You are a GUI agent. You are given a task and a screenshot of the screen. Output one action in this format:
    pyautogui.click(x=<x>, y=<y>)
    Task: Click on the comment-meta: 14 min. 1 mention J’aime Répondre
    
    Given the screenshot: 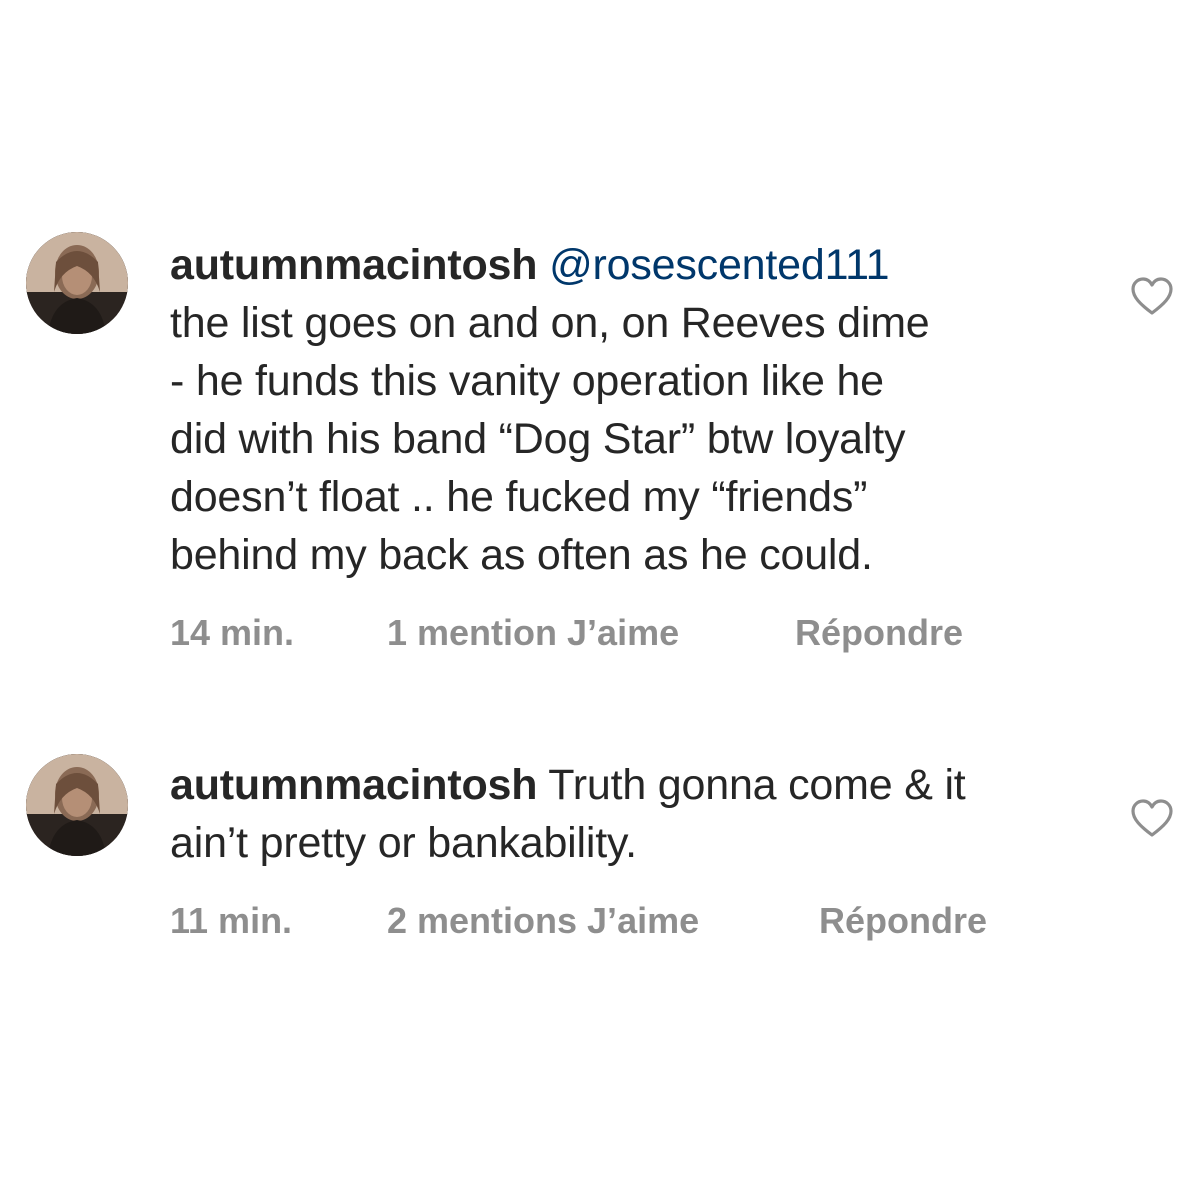 What is the action you would take?
    pyautogui.click(x=566, y=633)
    